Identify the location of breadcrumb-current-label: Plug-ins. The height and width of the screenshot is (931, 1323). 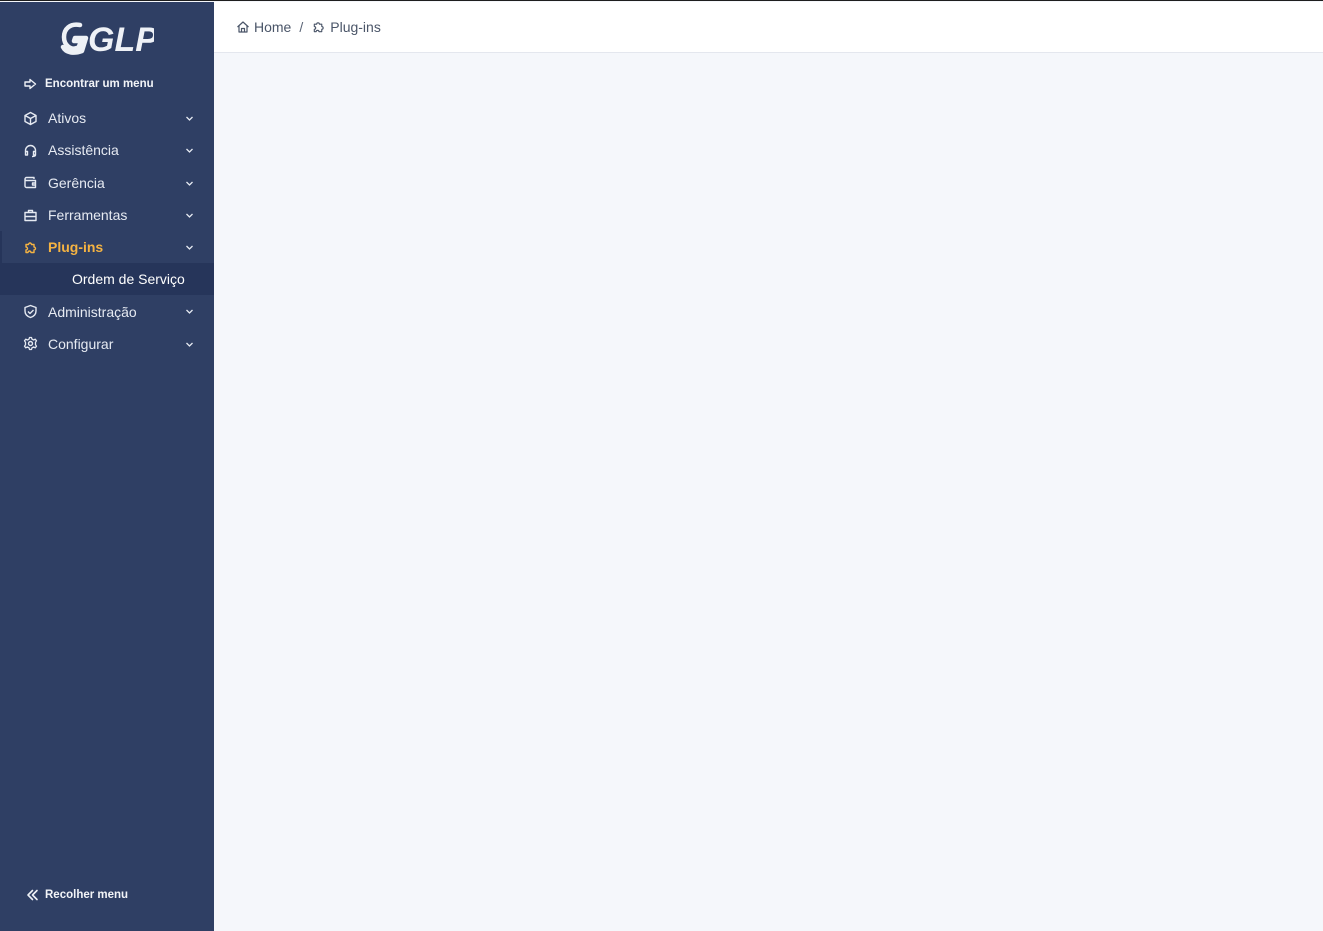
(355, 27).